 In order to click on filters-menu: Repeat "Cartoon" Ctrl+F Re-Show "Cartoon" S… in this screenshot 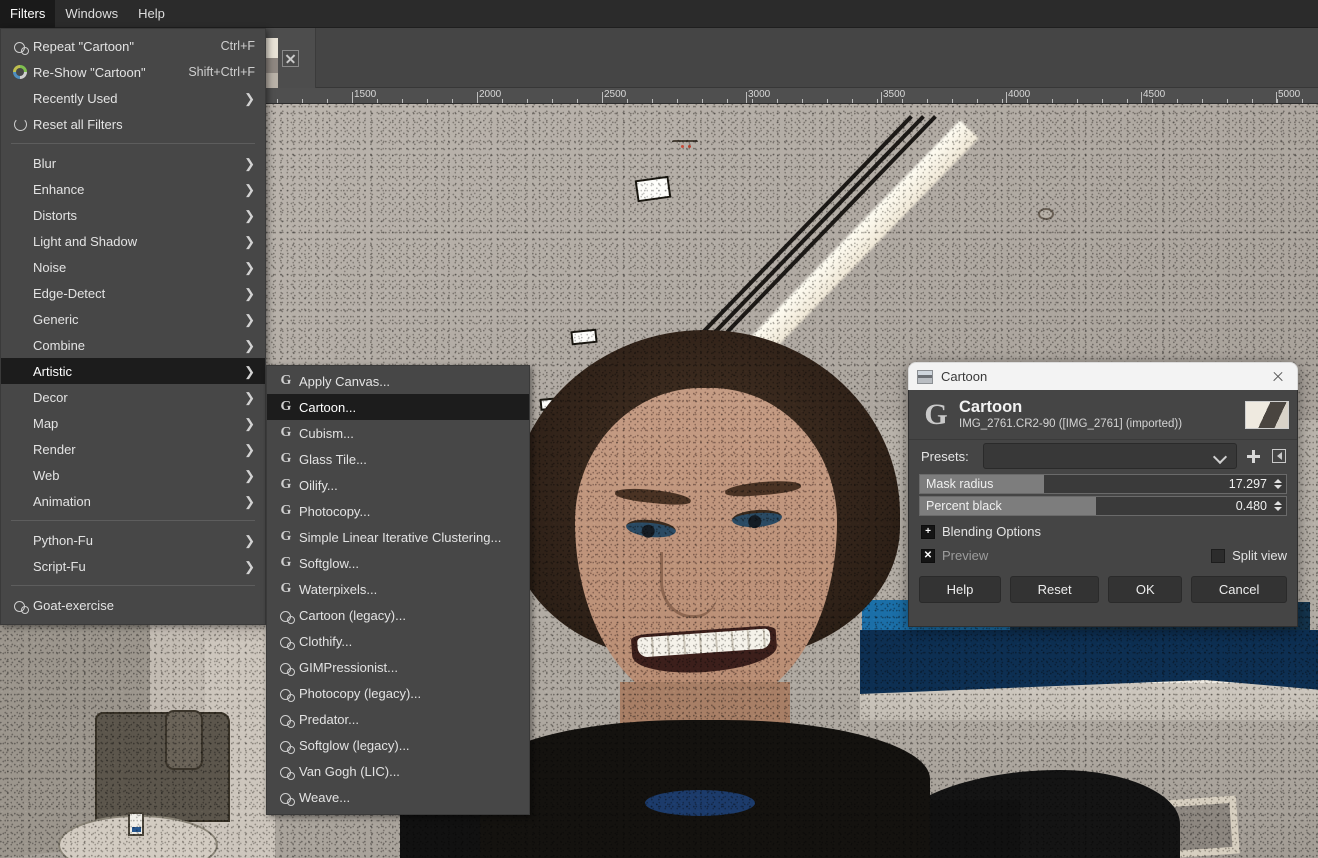, I will do `click(133, 326)`.